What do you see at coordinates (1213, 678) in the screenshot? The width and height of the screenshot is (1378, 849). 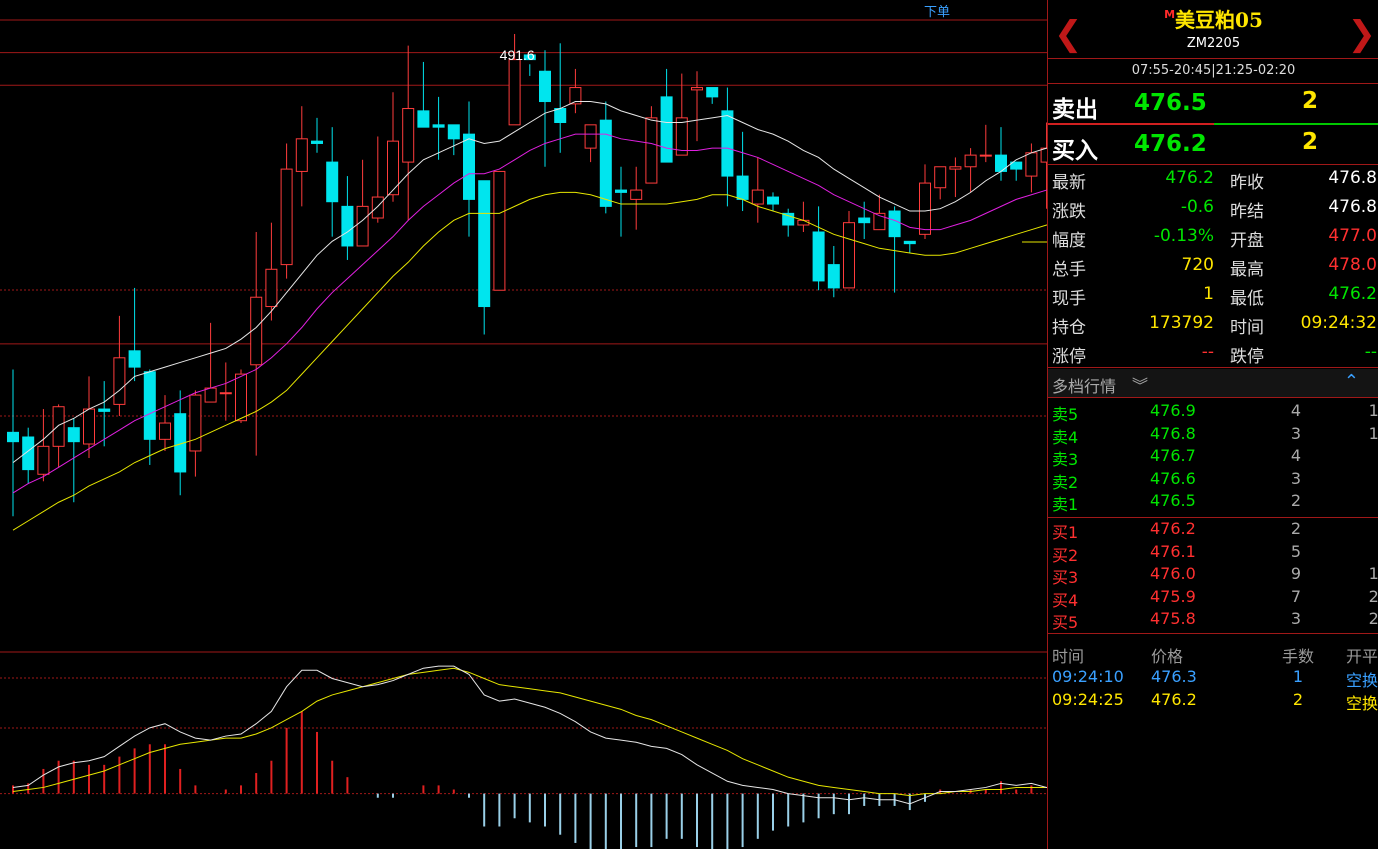 I see `trade-row: 09:24:10 476.3 1 空换` at bounding box center [1213, 678].